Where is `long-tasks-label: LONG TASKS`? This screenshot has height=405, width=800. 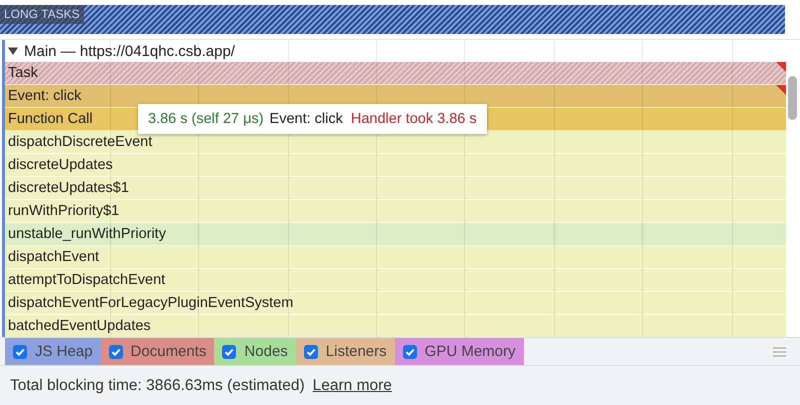 long-tasks-label: LONG TASKS is located at coordinates (42, 14).